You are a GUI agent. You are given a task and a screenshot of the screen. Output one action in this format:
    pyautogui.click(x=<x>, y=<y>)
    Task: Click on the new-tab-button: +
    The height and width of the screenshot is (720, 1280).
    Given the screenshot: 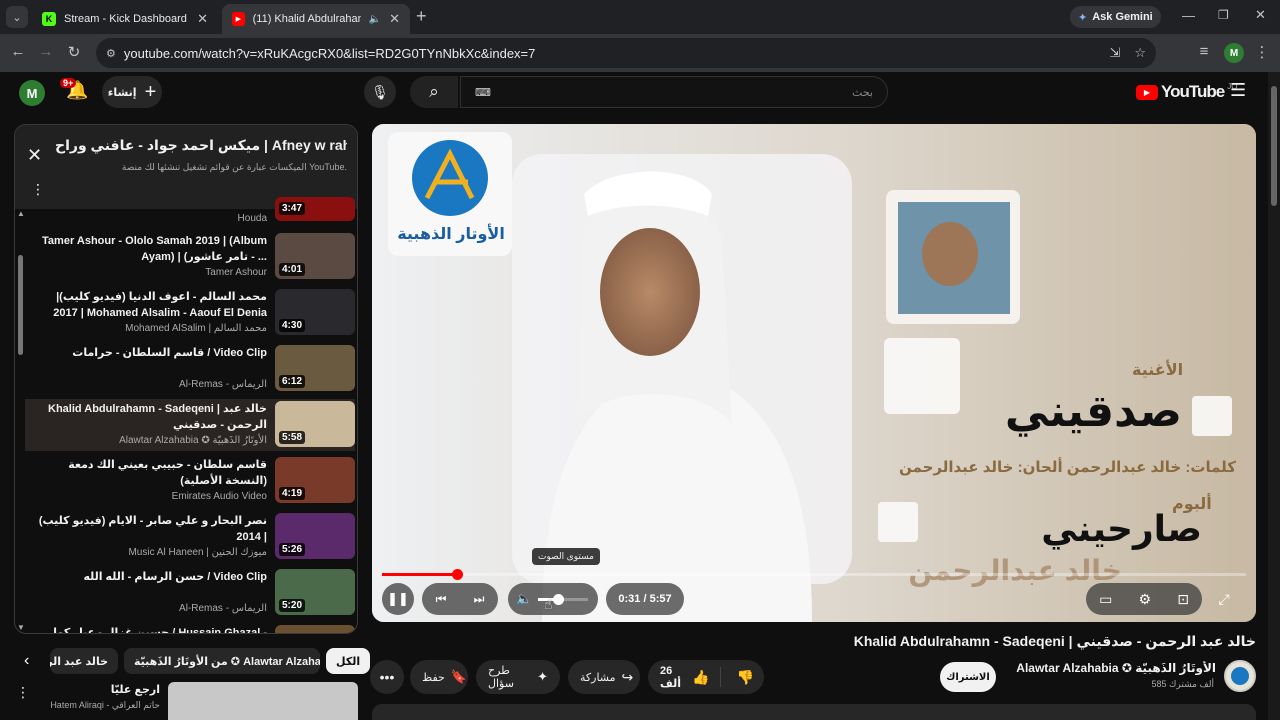 What is the action you would take?
    pyautogui.click(x=421, y=16)
    